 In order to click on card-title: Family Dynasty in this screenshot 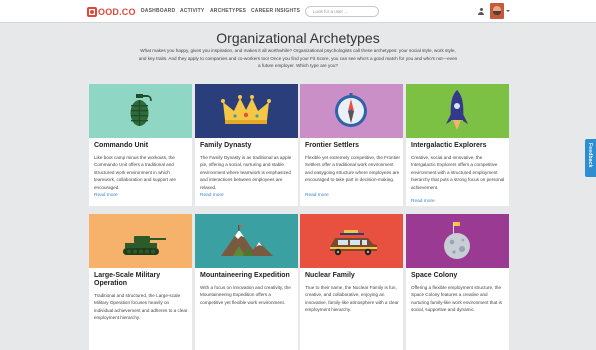, I will do `click(226, 145)`.